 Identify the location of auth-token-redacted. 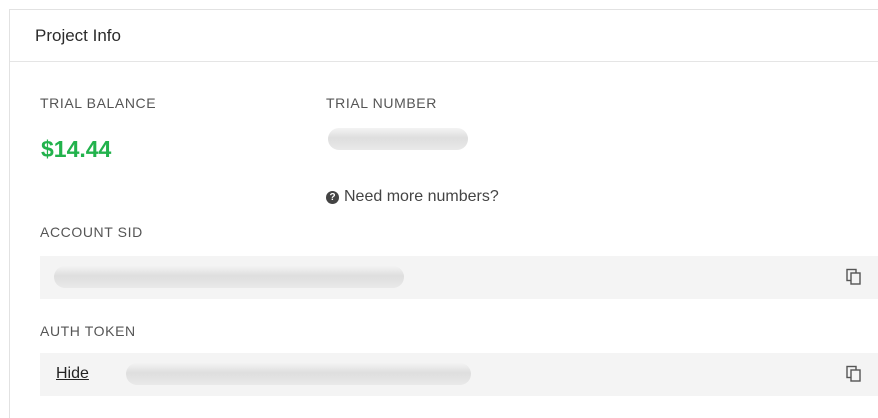
(298, 374).